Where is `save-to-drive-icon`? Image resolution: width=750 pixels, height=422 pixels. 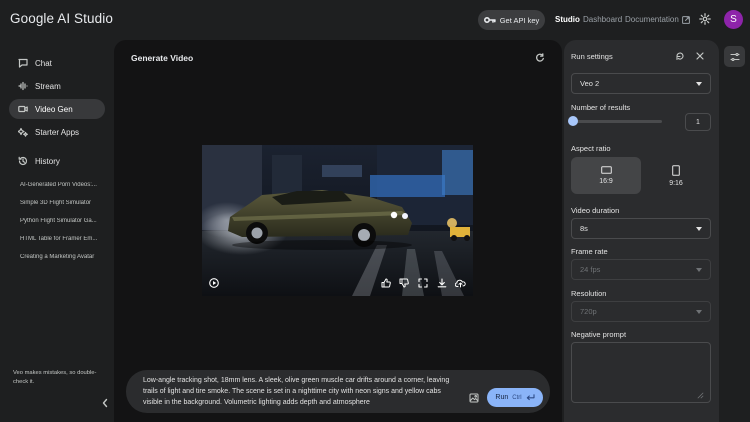 save-to-drive-icon is located at coordinates (460, 283).